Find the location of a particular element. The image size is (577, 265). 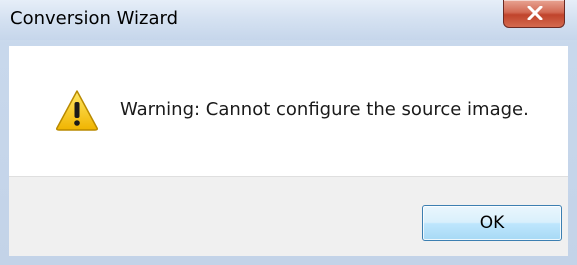

ok-button: OK is located at coordinates (492, 223).